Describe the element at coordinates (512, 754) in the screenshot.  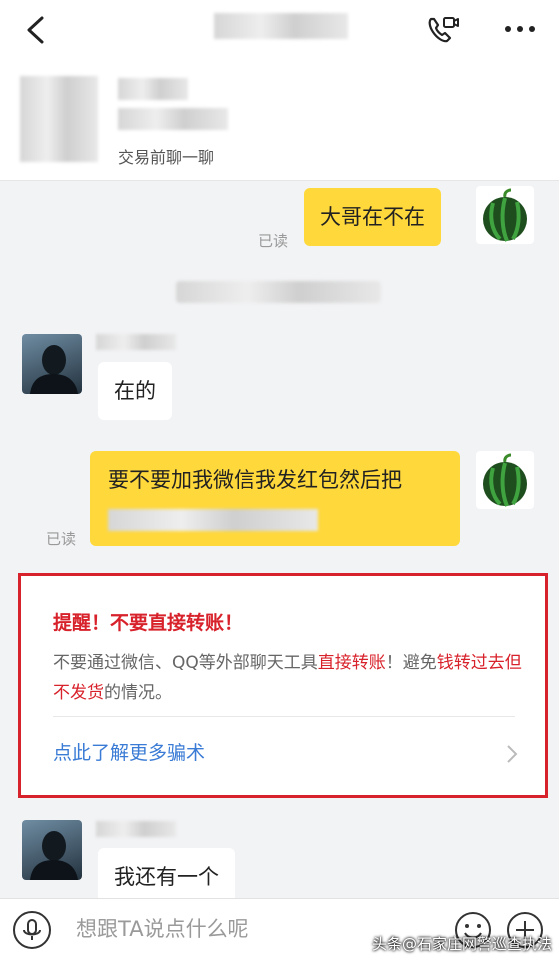
I see `chevron-right-icon` at that location.